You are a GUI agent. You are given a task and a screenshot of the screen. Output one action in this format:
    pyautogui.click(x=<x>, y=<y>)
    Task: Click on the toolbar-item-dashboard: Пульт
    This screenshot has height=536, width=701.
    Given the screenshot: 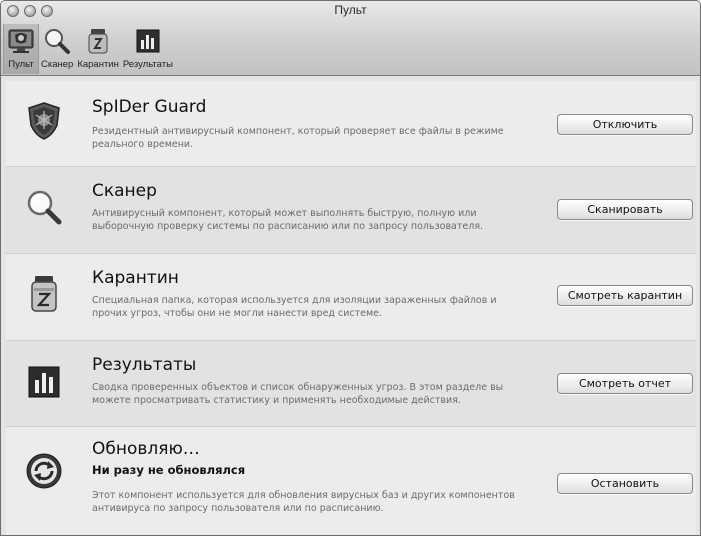 What is the action you would take?
    pyautogui.click(x=21, y=49)
    